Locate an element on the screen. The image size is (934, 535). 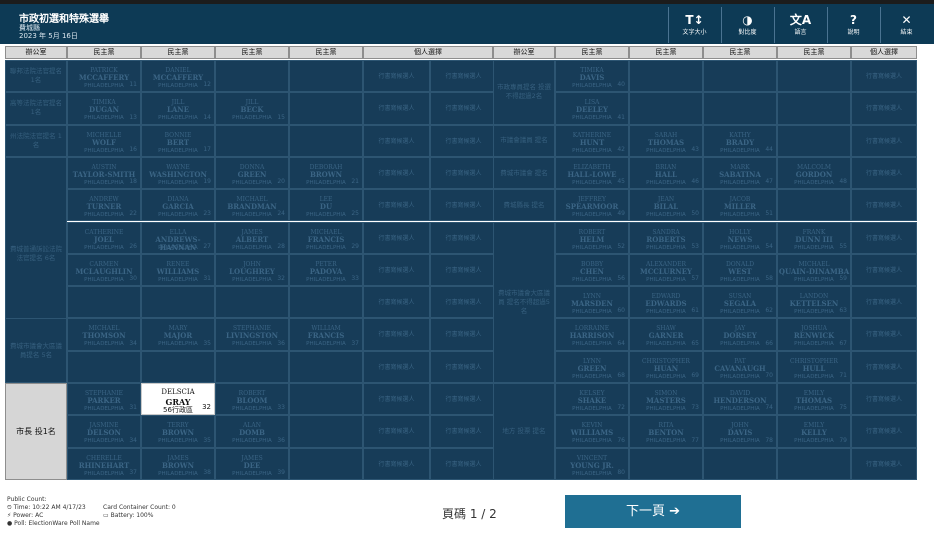
candidate-button: CHRISTOPHER HUAN PHILADELPHIA 69 is located at coordinates (666, 366).